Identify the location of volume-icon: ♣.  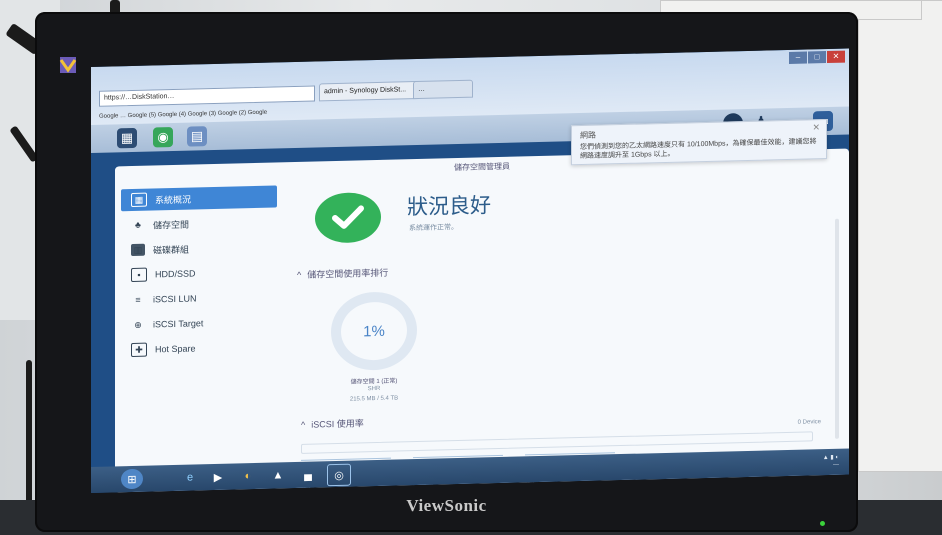
(138, 224).